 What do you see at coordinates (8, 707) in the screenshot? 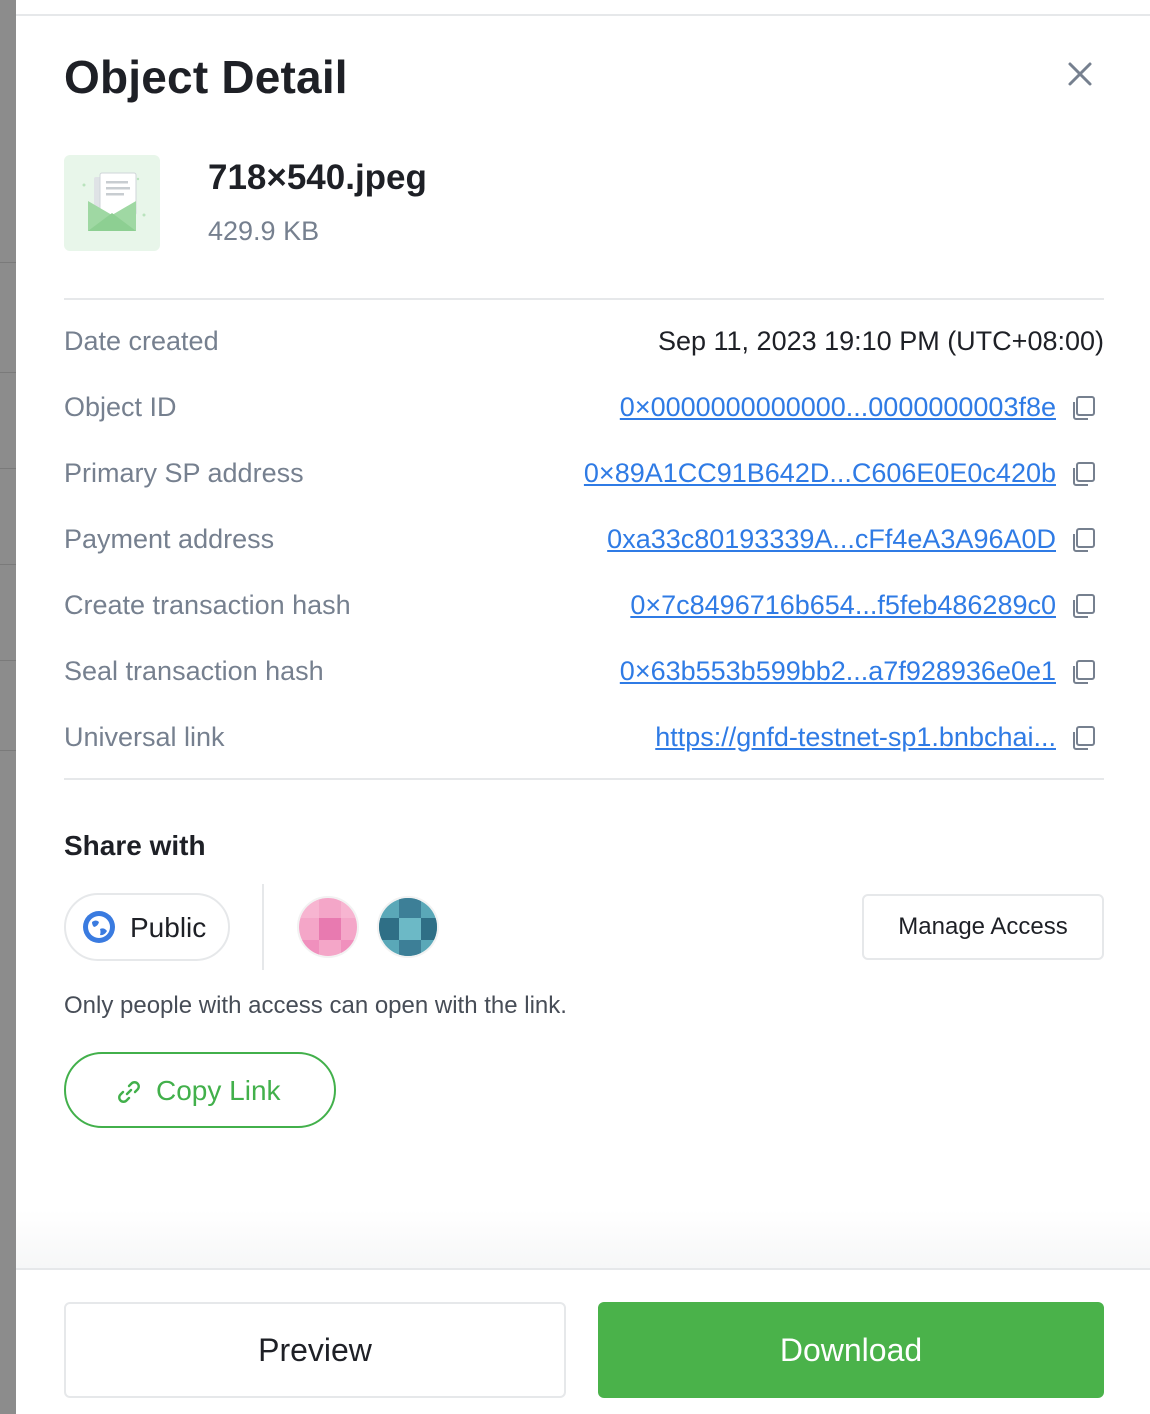
I see `background-page-edge` at bounding box center [8, 707].